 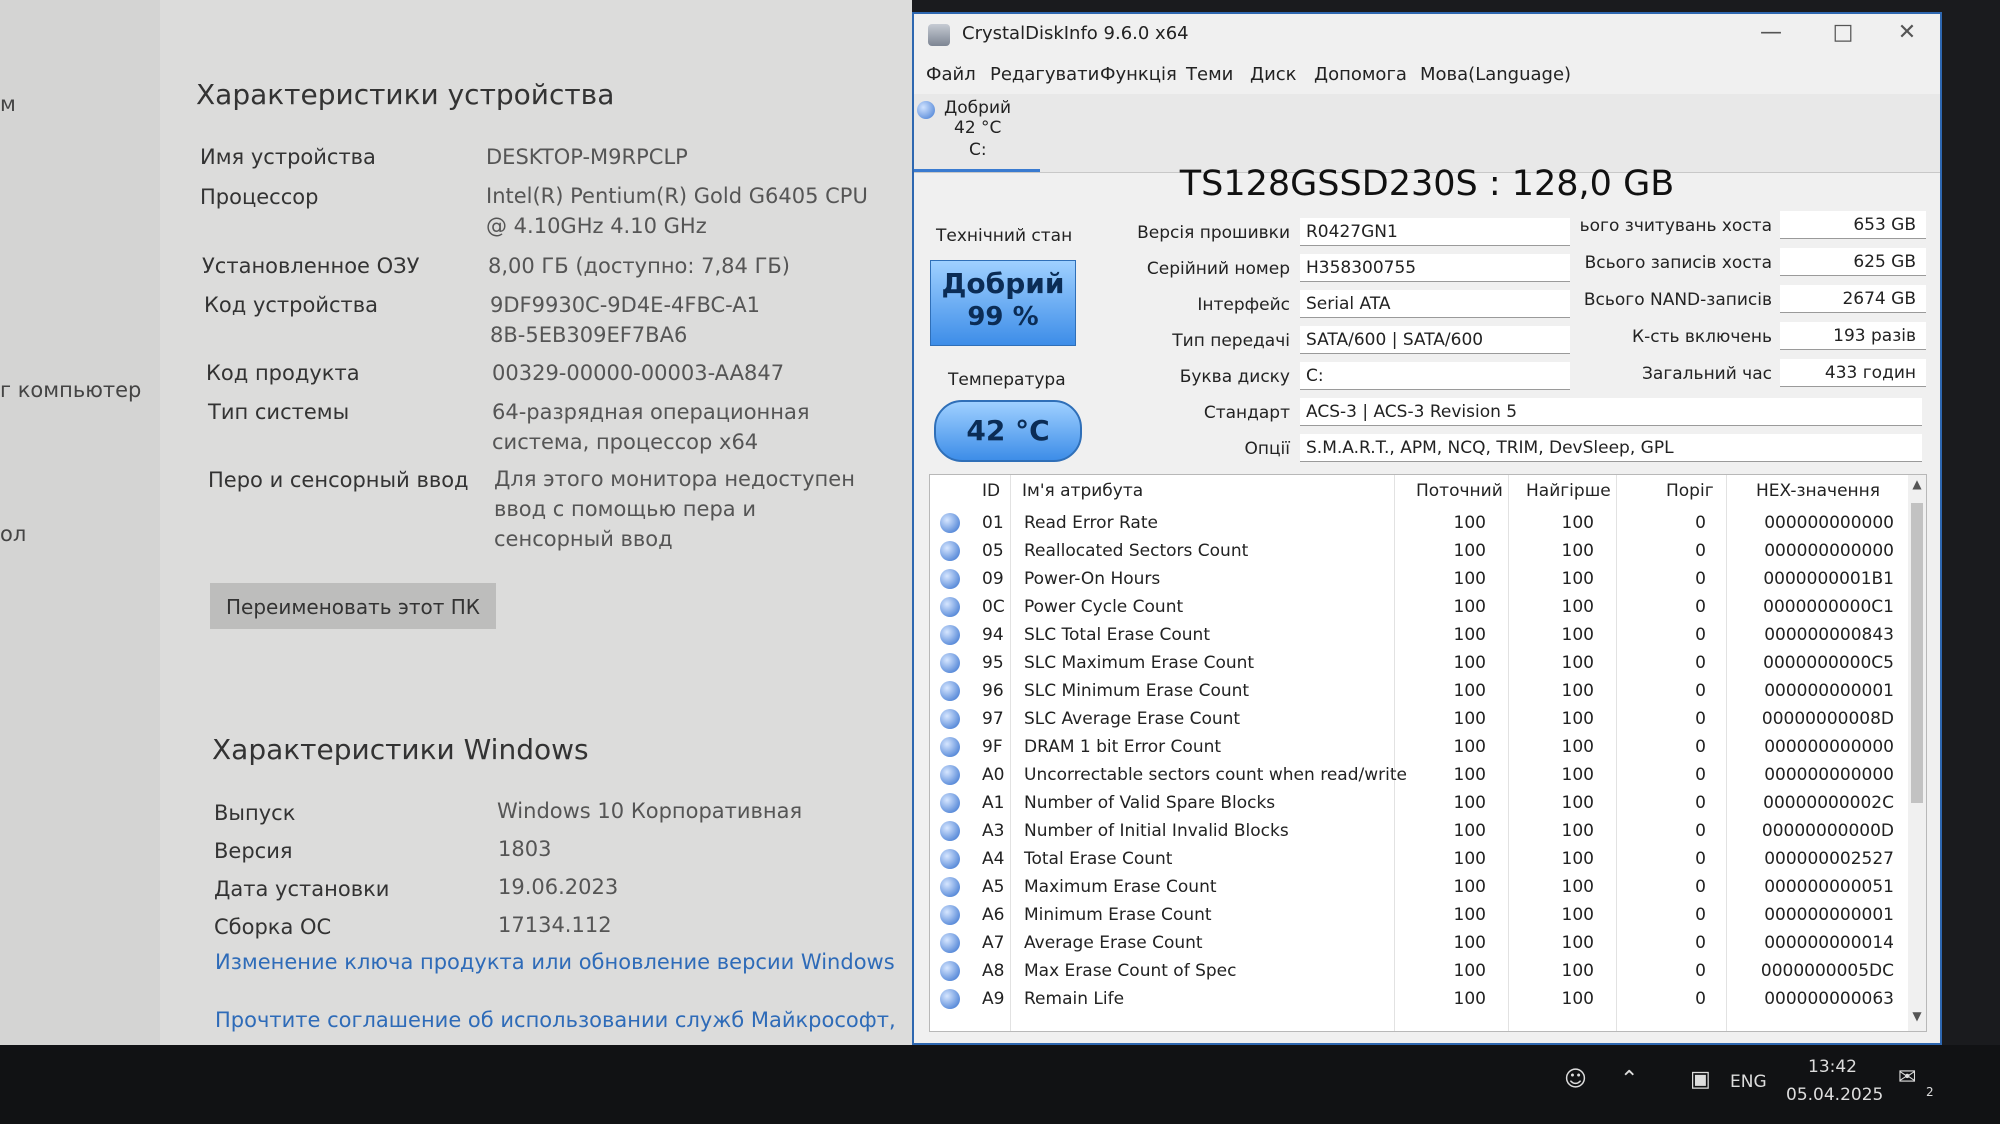 What do you see at coordinates (1418, 887) in the screenshot?
I see `table-row: A5 Maximum Erase Count 100 100 0 000000000051` at bounding box center [1418, 887].